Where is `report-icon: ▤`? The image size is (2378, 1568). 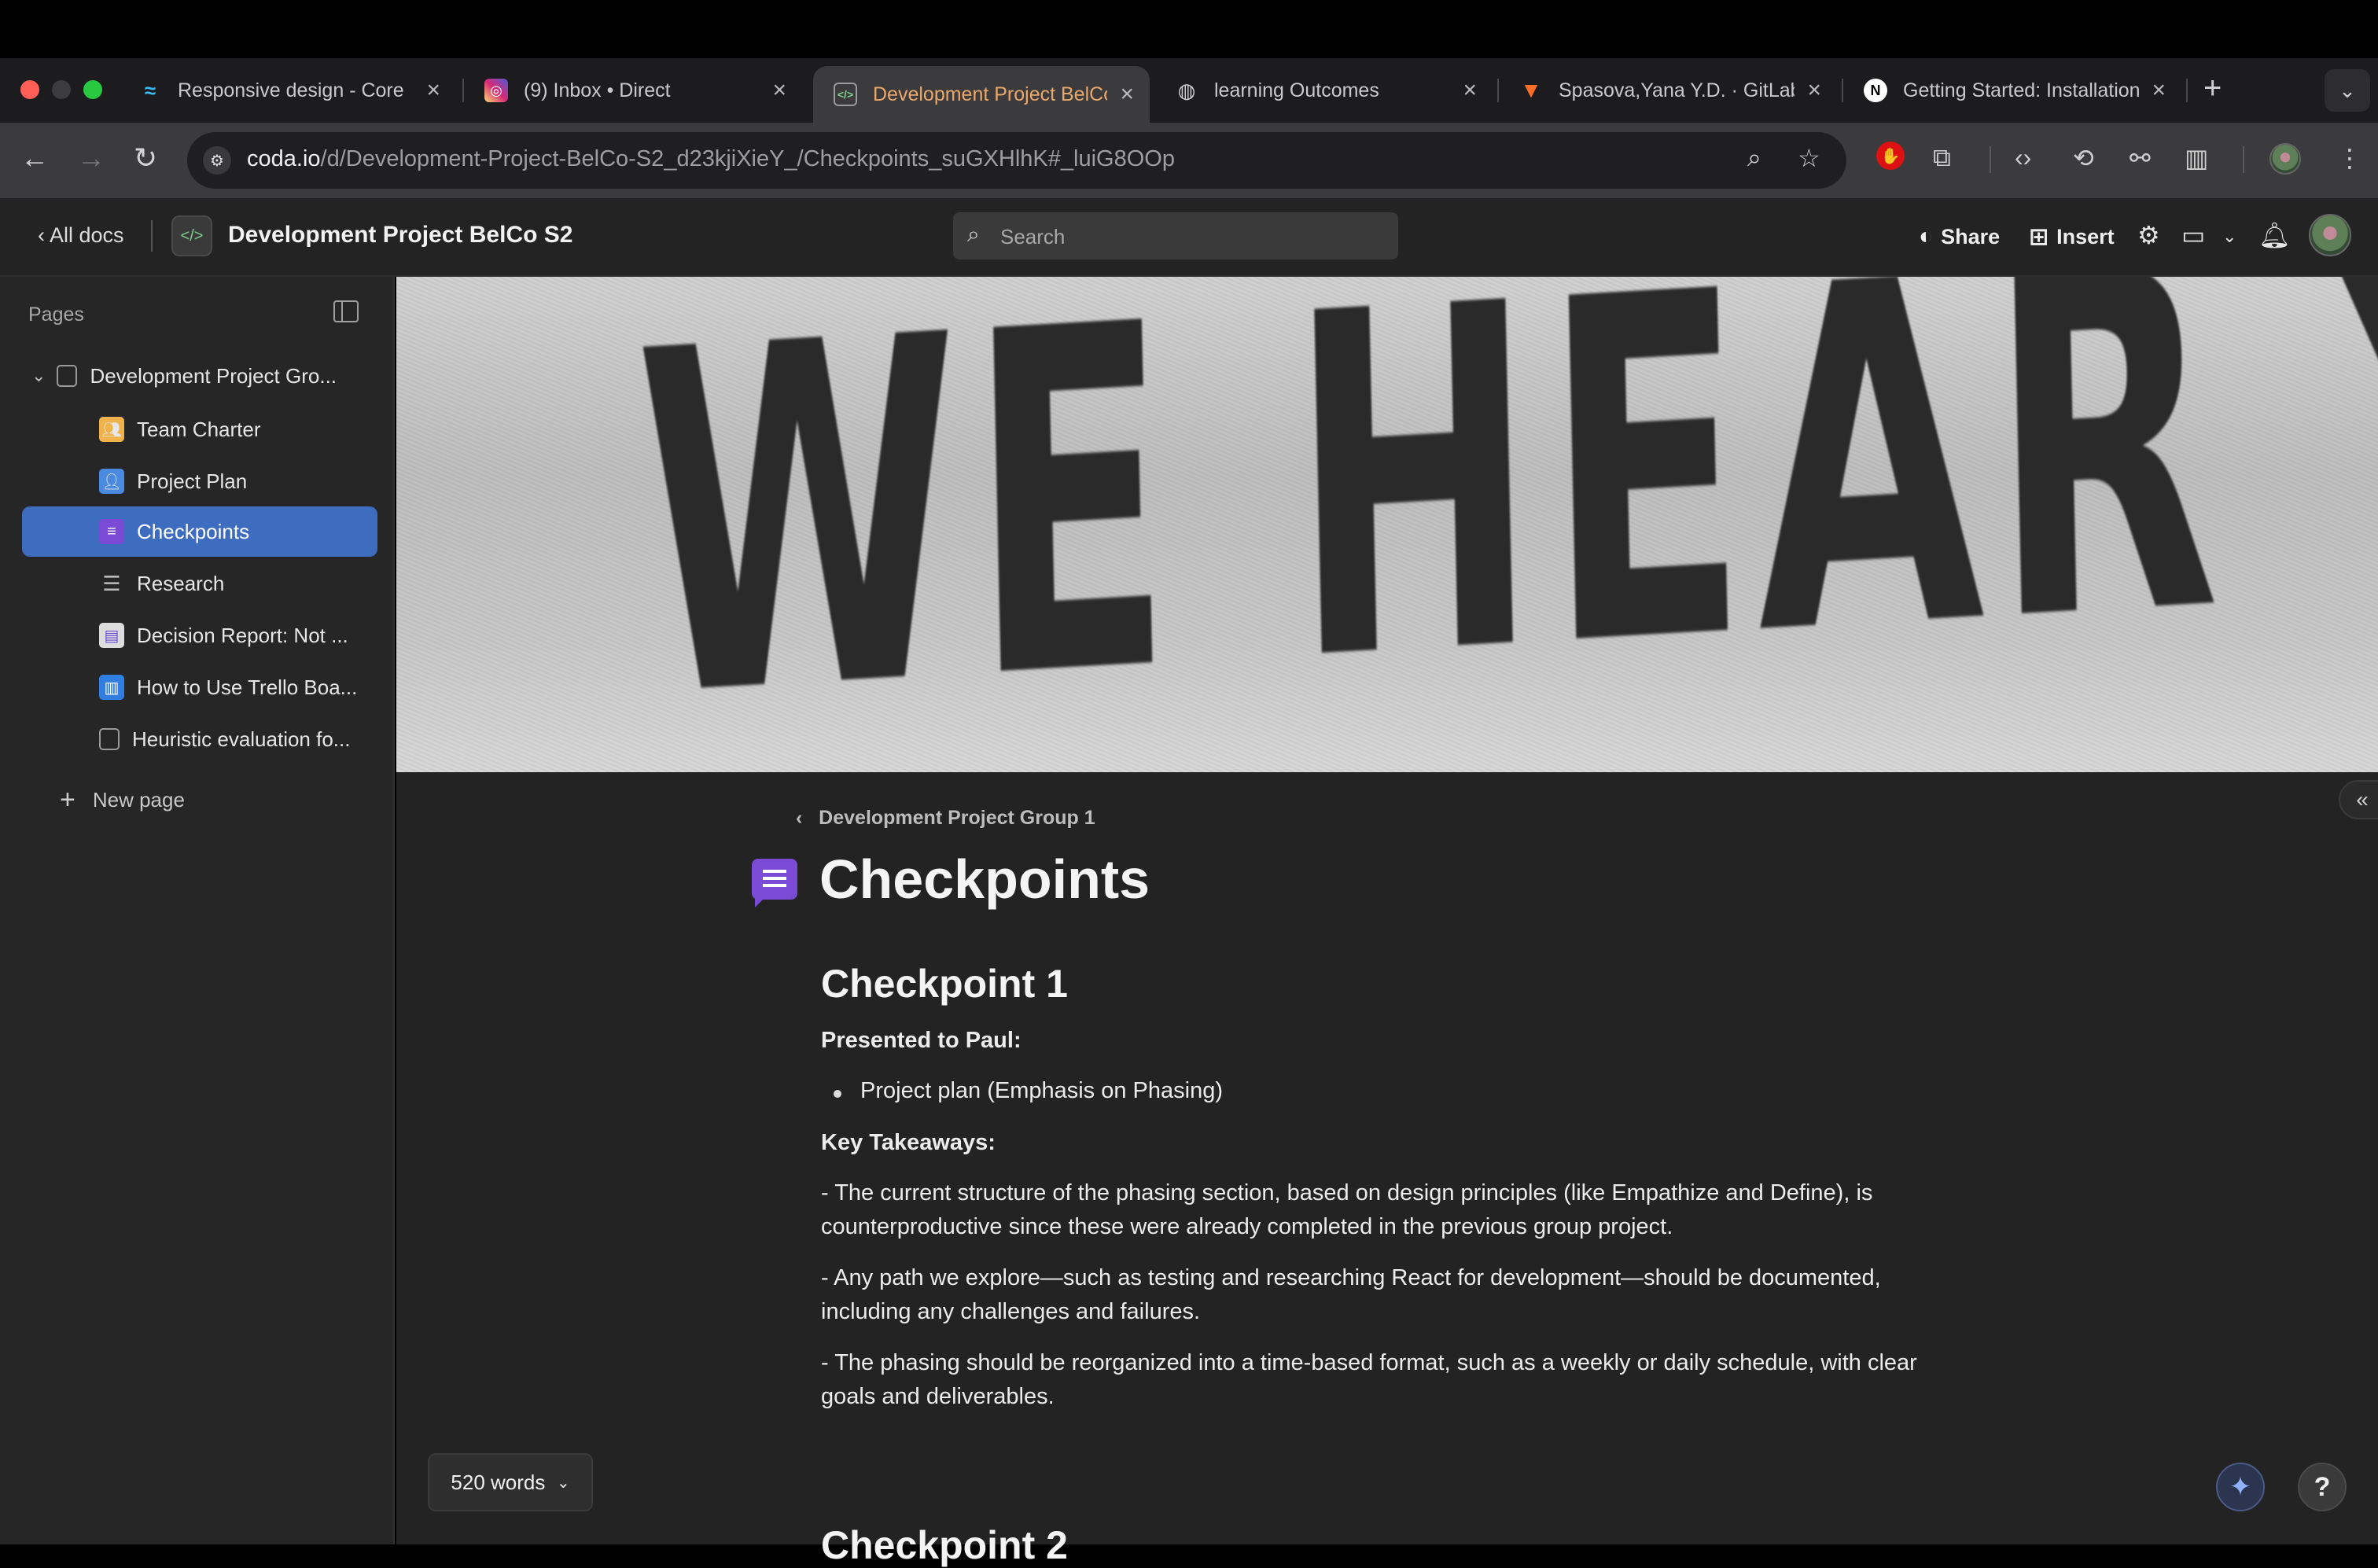
report-icon: ▤ is located at coordinates (111, 635).